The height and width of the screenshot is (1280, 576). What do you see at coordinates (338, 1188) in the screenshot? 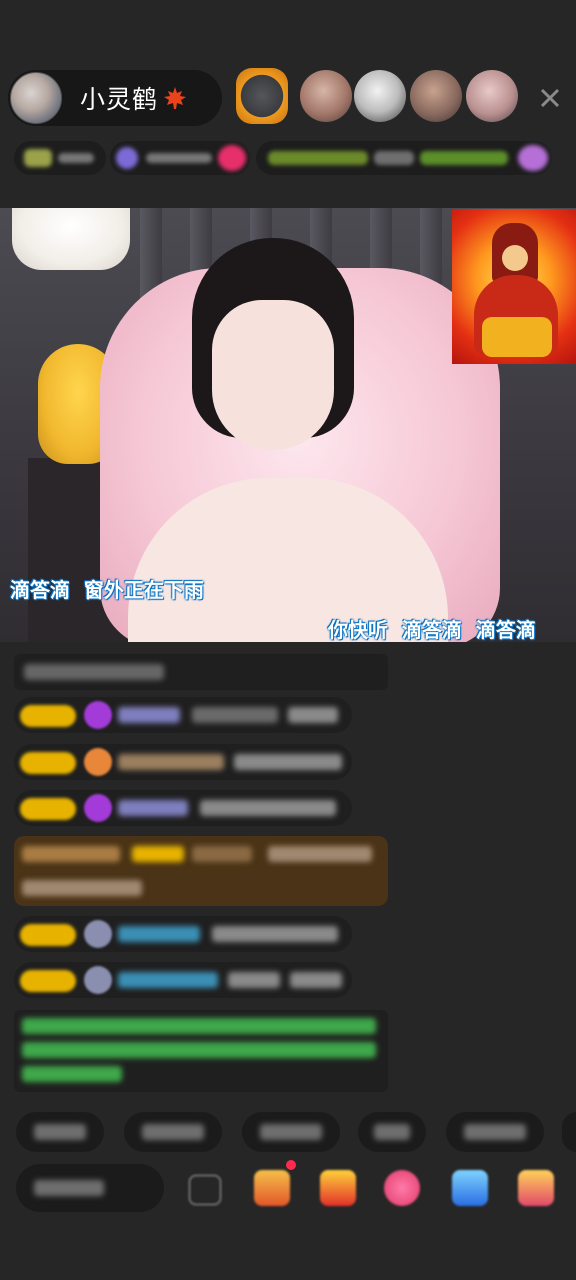
I see `fries-icon` at bounding box center [338, 1188].